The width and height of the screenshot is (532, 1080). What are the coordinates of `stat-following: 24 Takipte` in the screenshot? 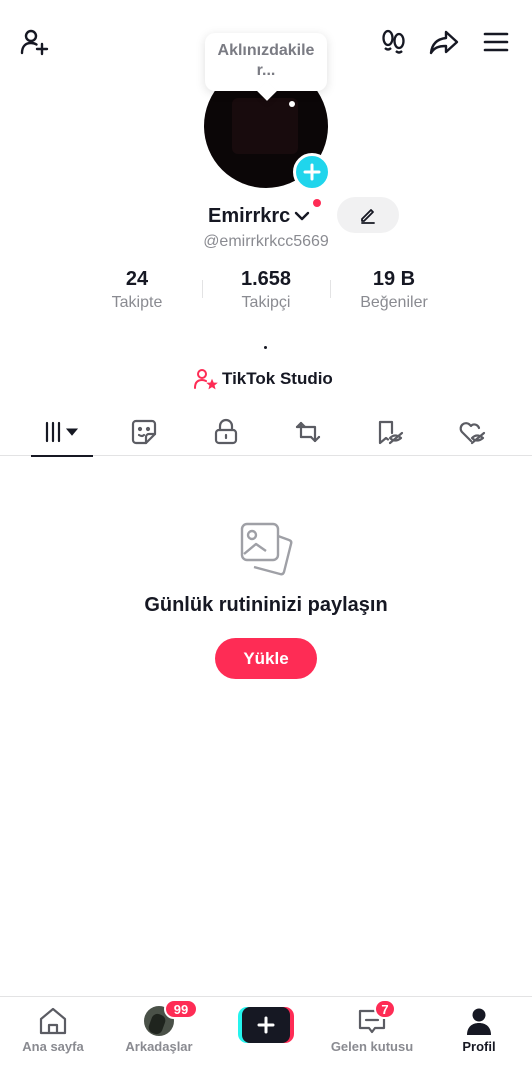 It's located at (137, 290).